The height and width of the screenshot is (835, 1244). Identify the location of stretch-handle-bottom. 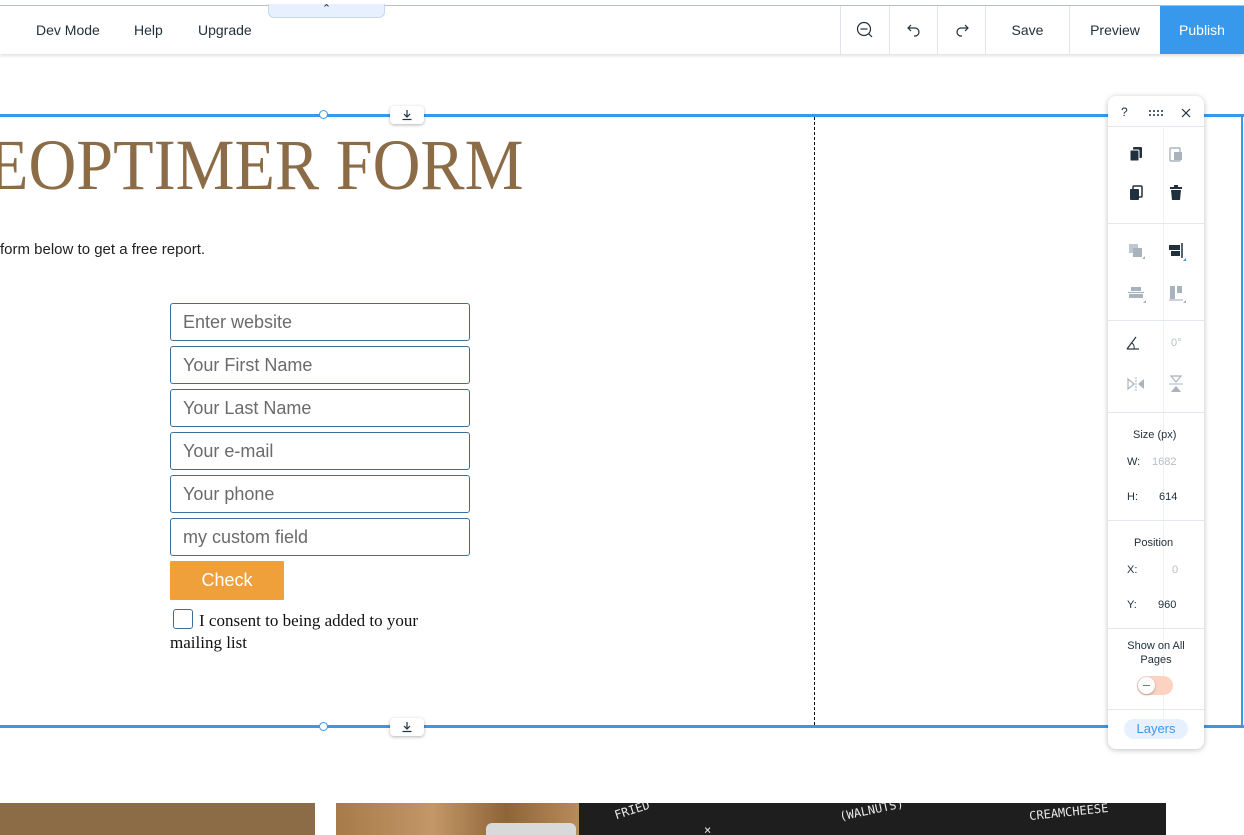
(407, 727).